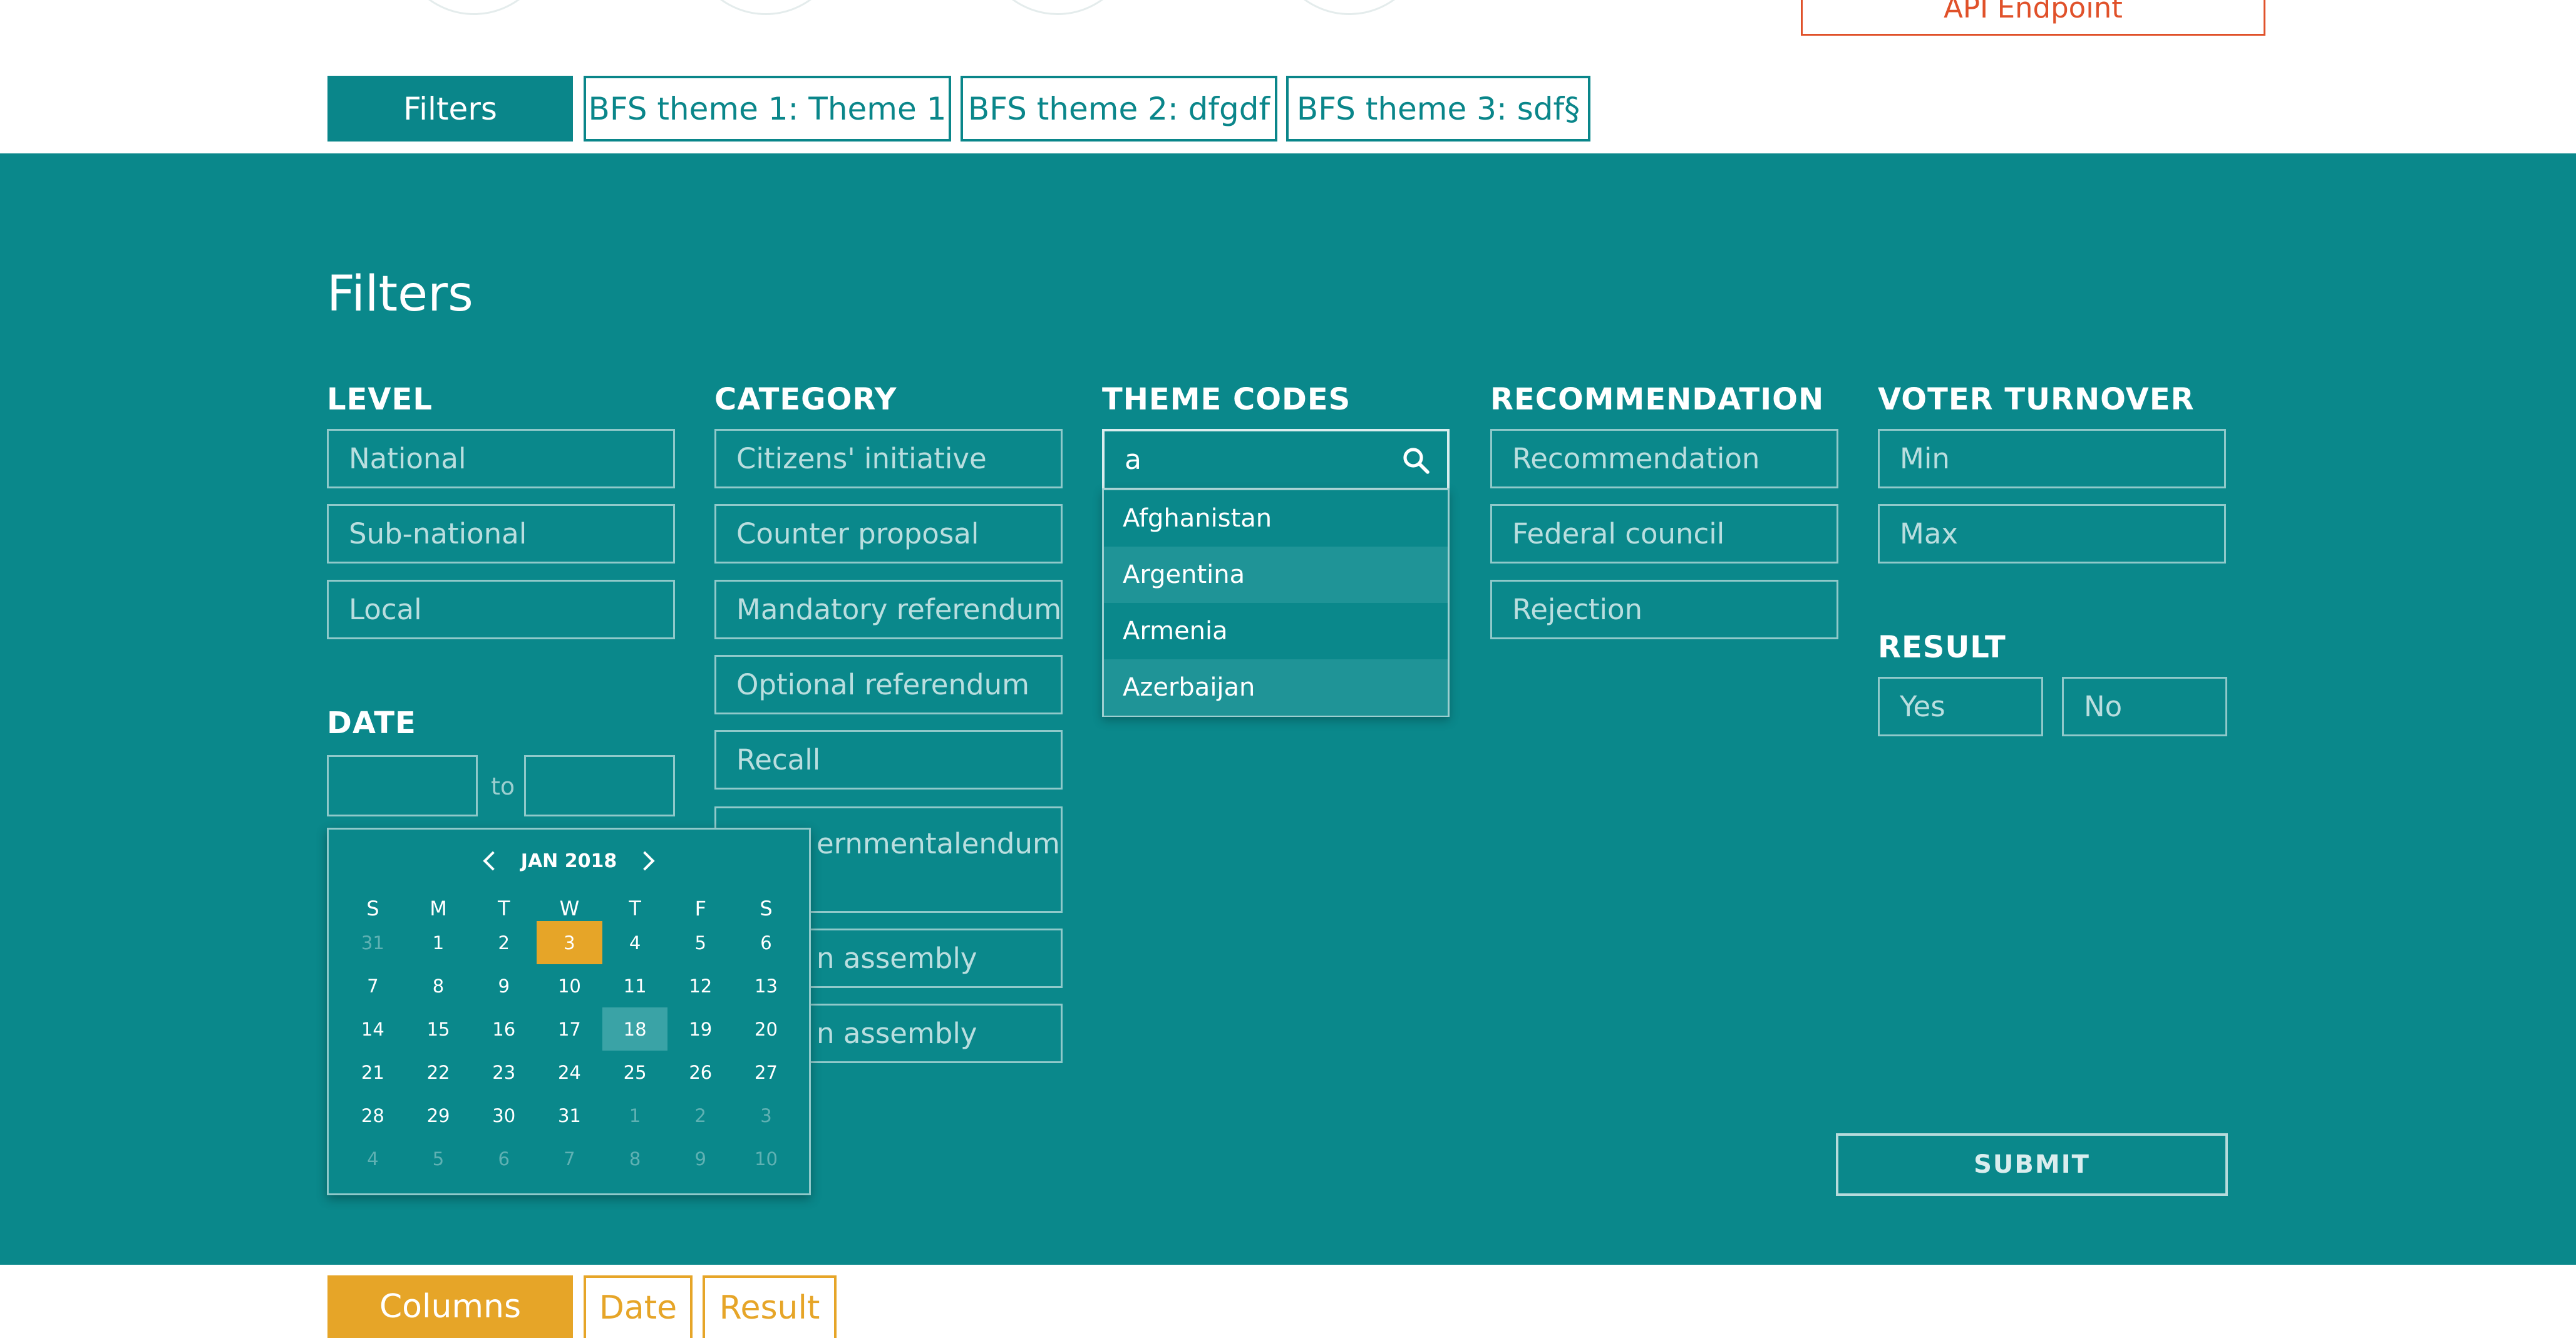  What do you see at coordinates (700, 985) in the screenshot?
I see `calendar-day: 12` at bounding box center [700, 985].